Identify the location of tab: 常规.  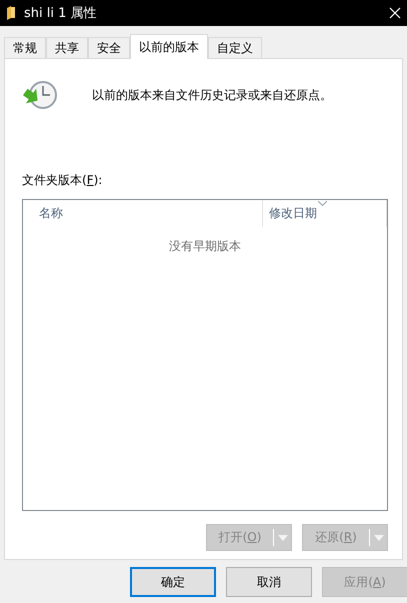
(25, 47).